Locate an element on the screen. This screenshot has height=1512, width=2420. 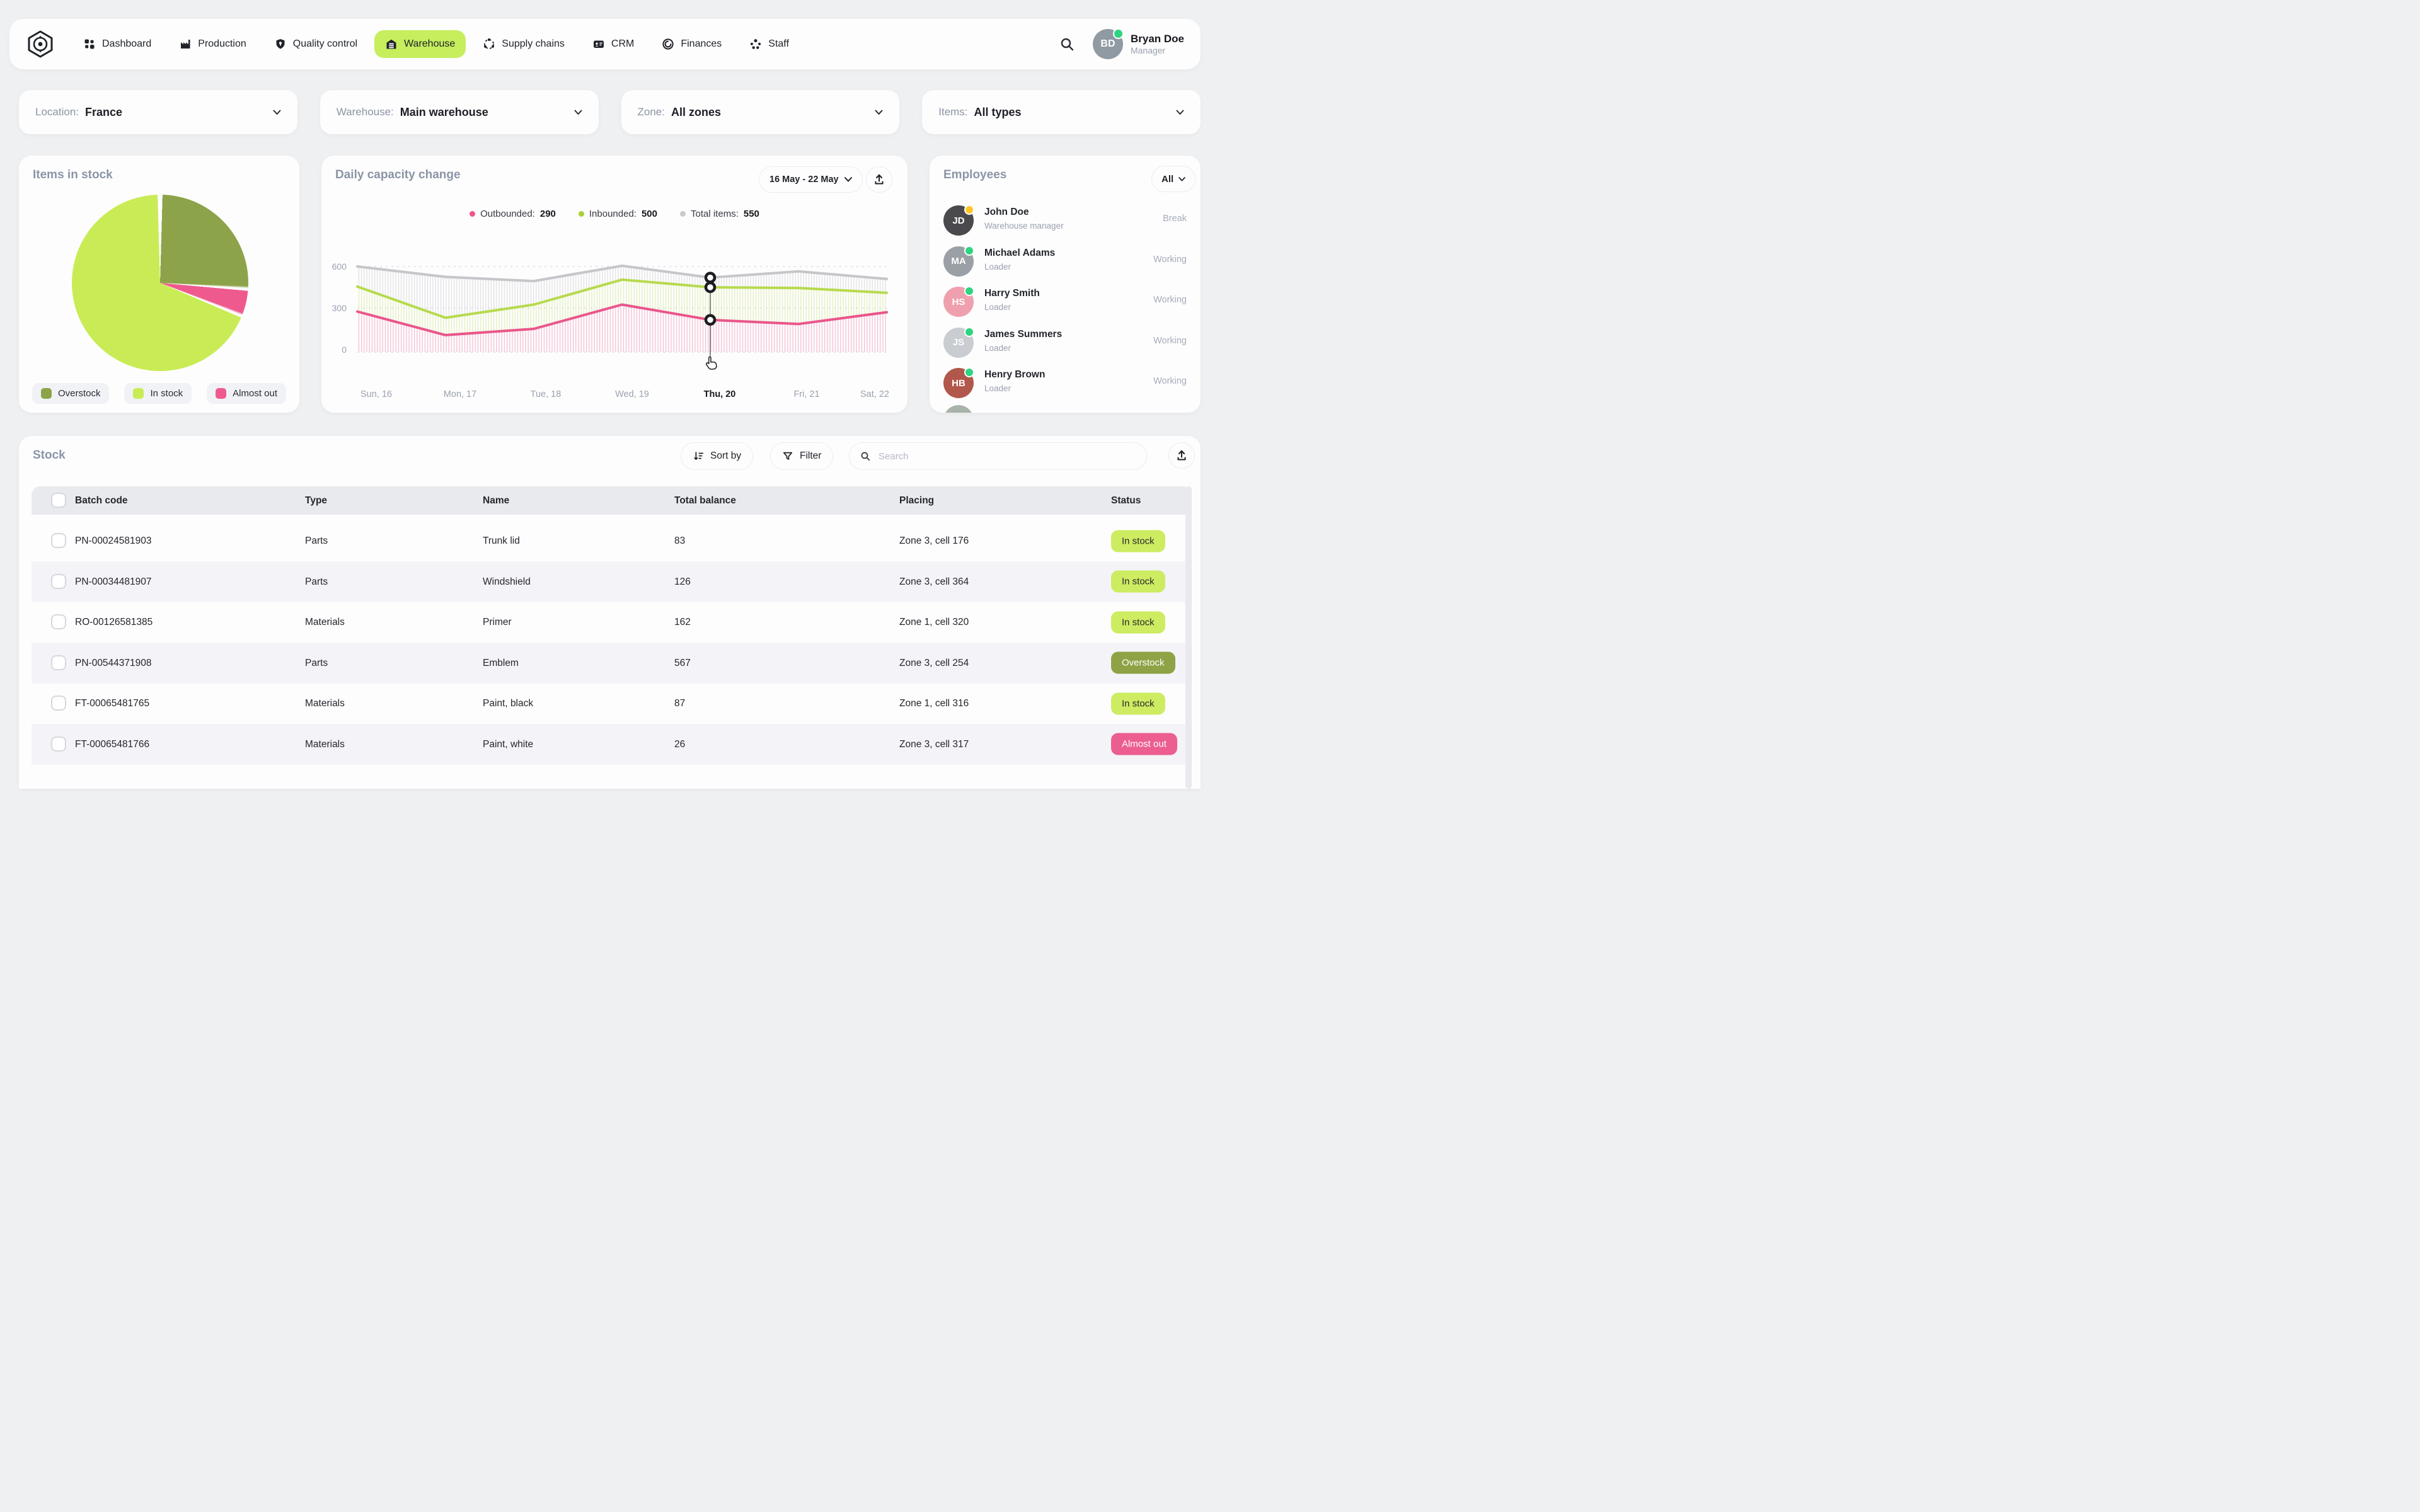
nav-item-supply-chains: Supply chains is located at coordinates (523, 44).